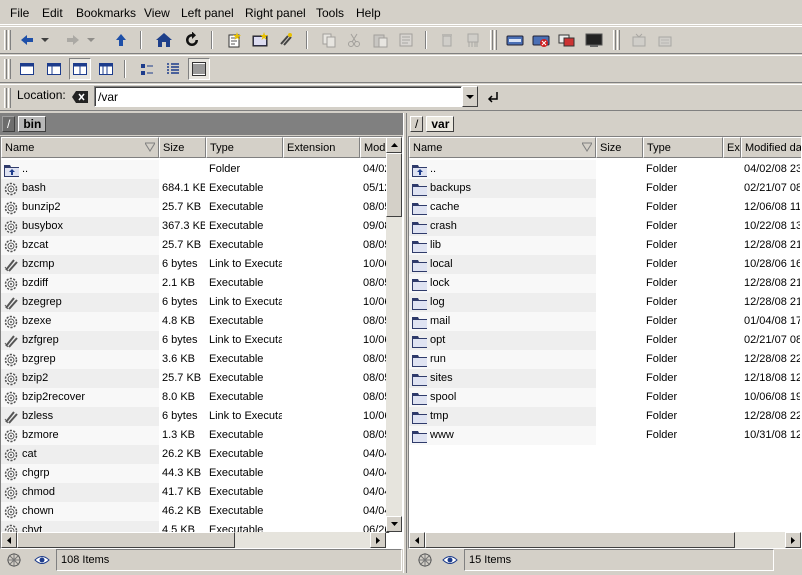 This screenshot has height=575, width=802. Describe the element at coordinates (80, 188) in the screenshot. I see `file-name-cell: bash` at that location.